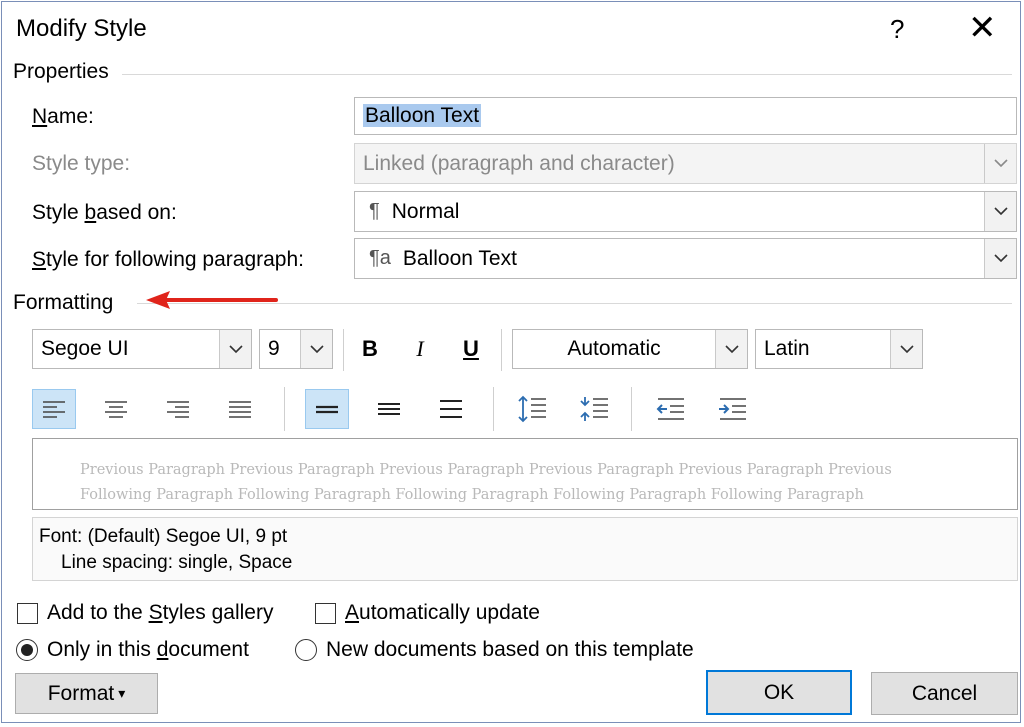 The height and width of the screenshot is (727, 1024). What do you see at coordinates (944, 693) in the screenshot?
I see `cancel-button: Cancel` at bounding box center [944, 693].